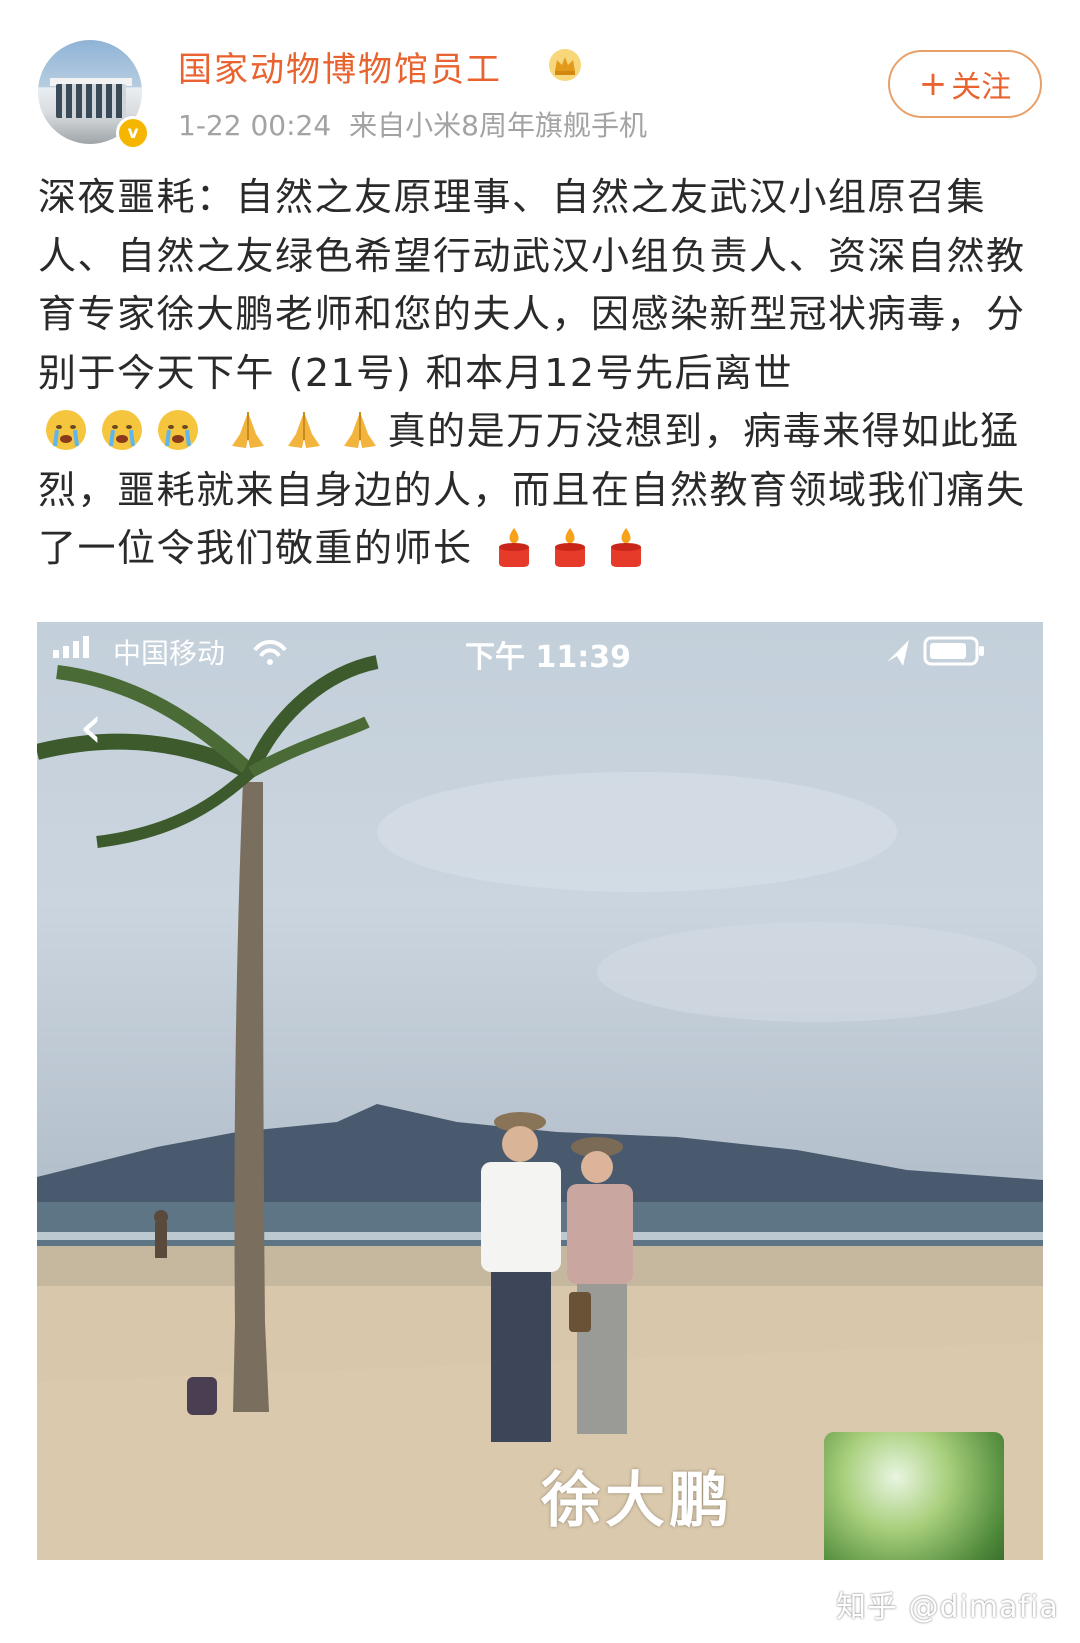 This screenshot has width=1080, height=1643. What do you see at coordinates (981, 87) in the screenshot?
I see `follow-label: 关注` at bounding box center [981, 87].